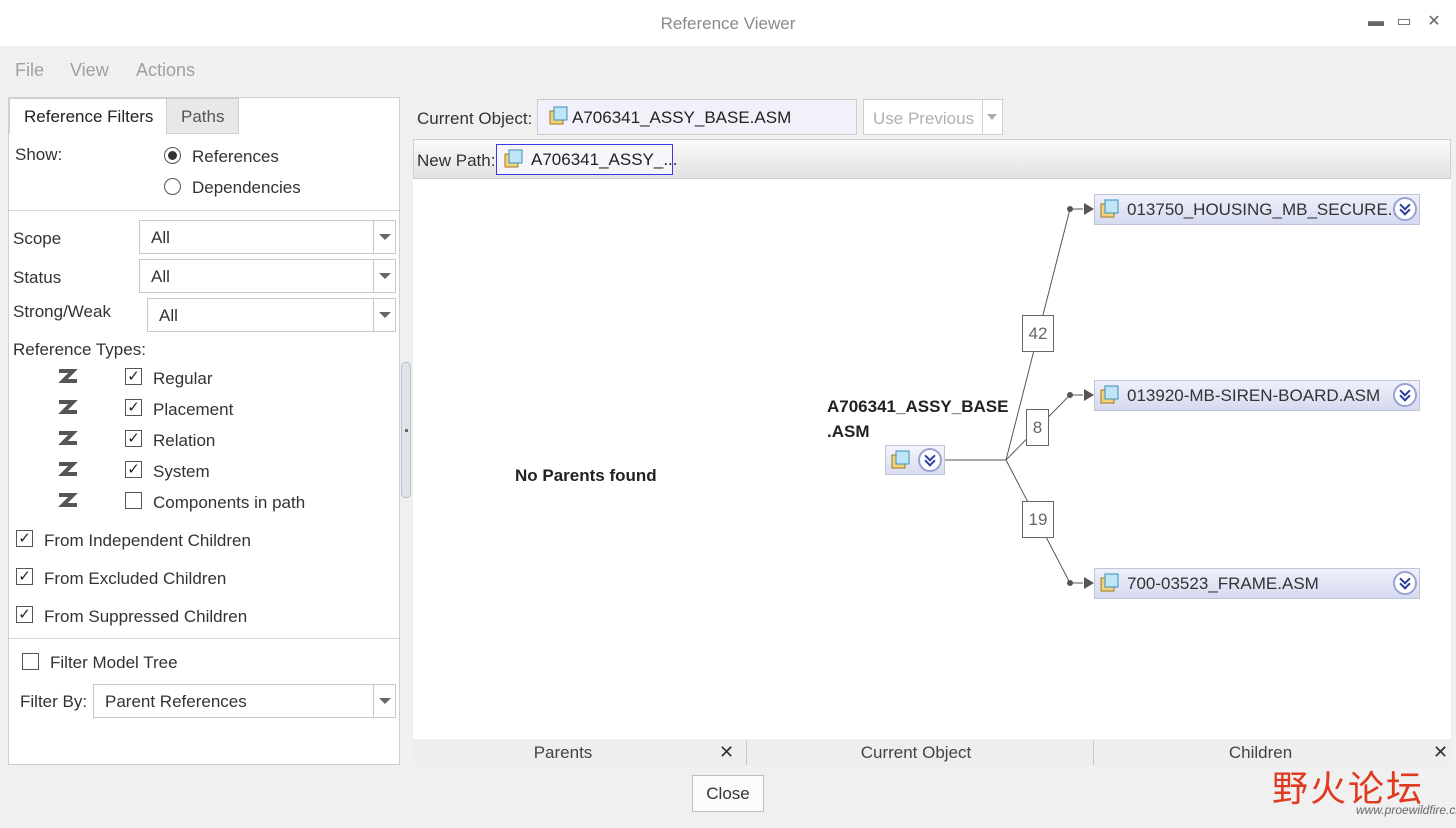  What do you see at coordinates (682, 117) in the screenshot?
I see `current-object-value: A706341_ASSY_BASE.ASM` at bounding box center [682, 117].